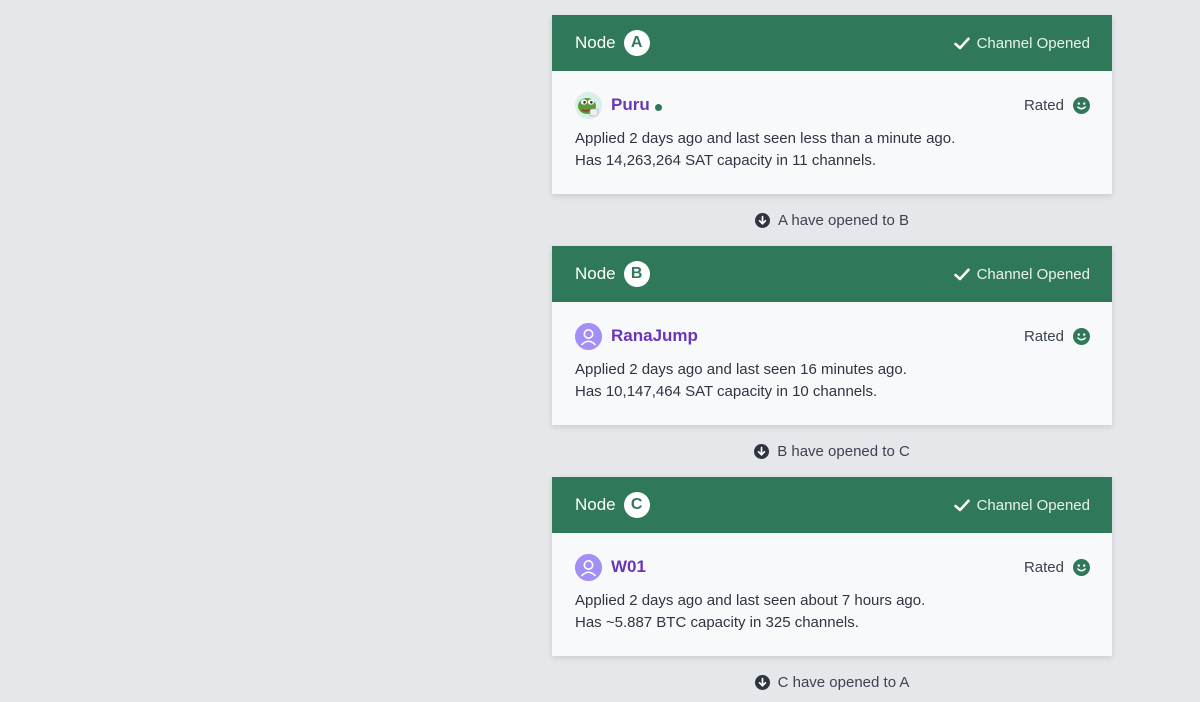  I want to click on online-indicator, so click(658, 107).